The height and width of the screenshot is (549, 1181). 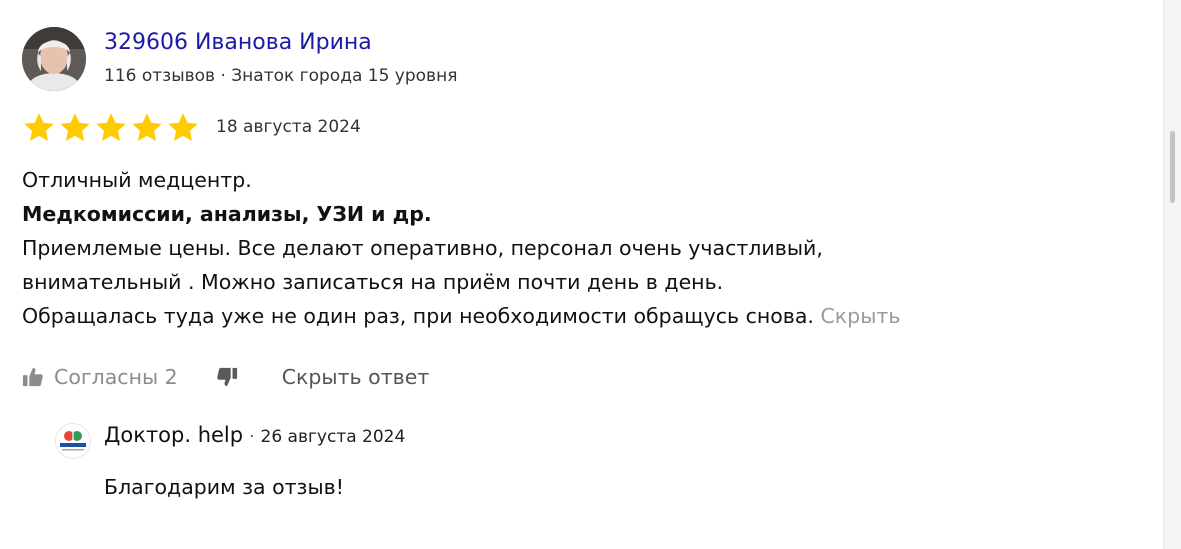 What do you see at coordinates (224, 487) in the screenshot?
I see `reply-text: Благодарим за отзыв!` at bounding box center [224, 487].